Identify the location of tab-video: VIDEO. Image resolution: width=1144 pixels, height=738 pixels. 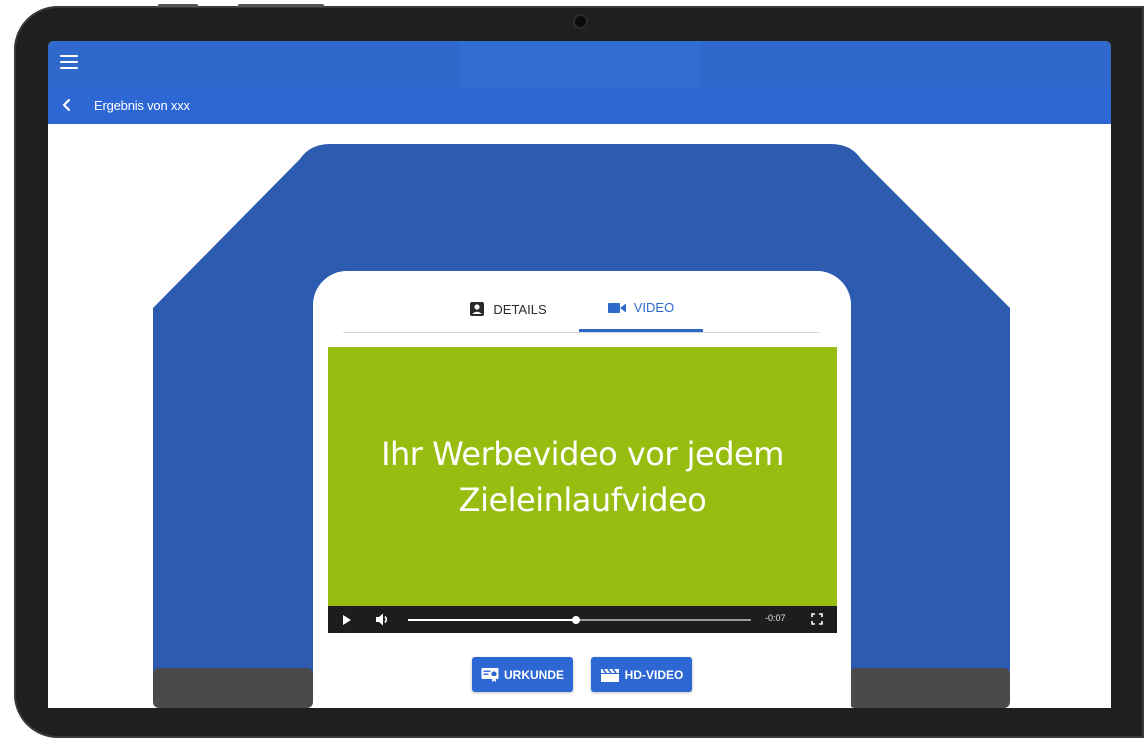
(641, 309).